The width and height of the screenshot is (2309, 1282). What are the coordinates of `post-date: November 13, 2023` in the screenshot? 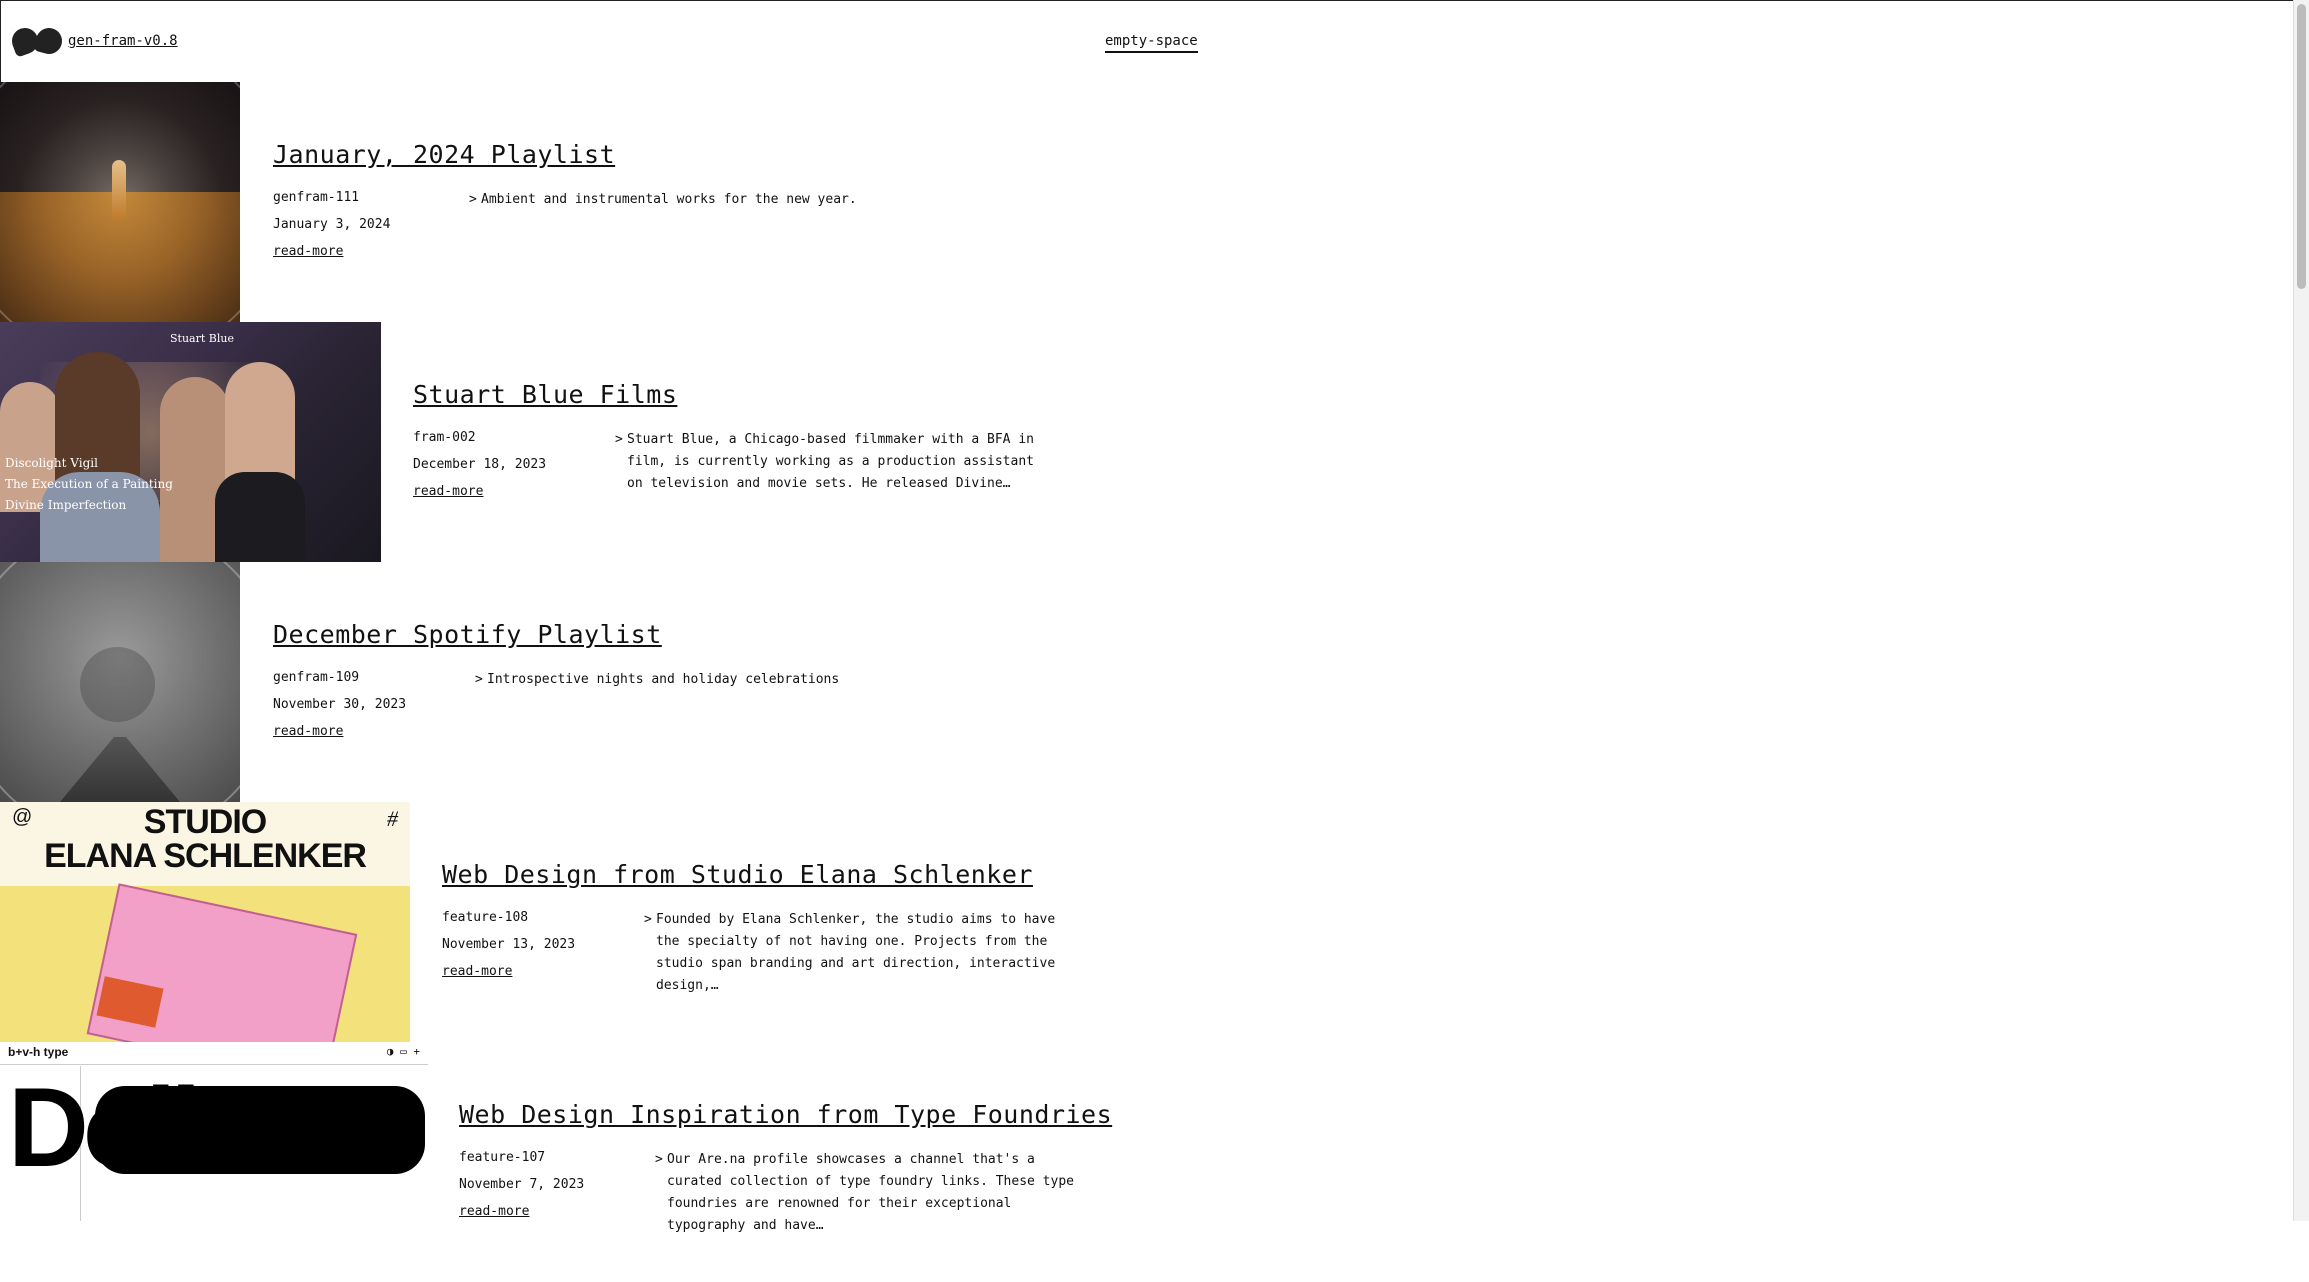 It's located at (509, 944).